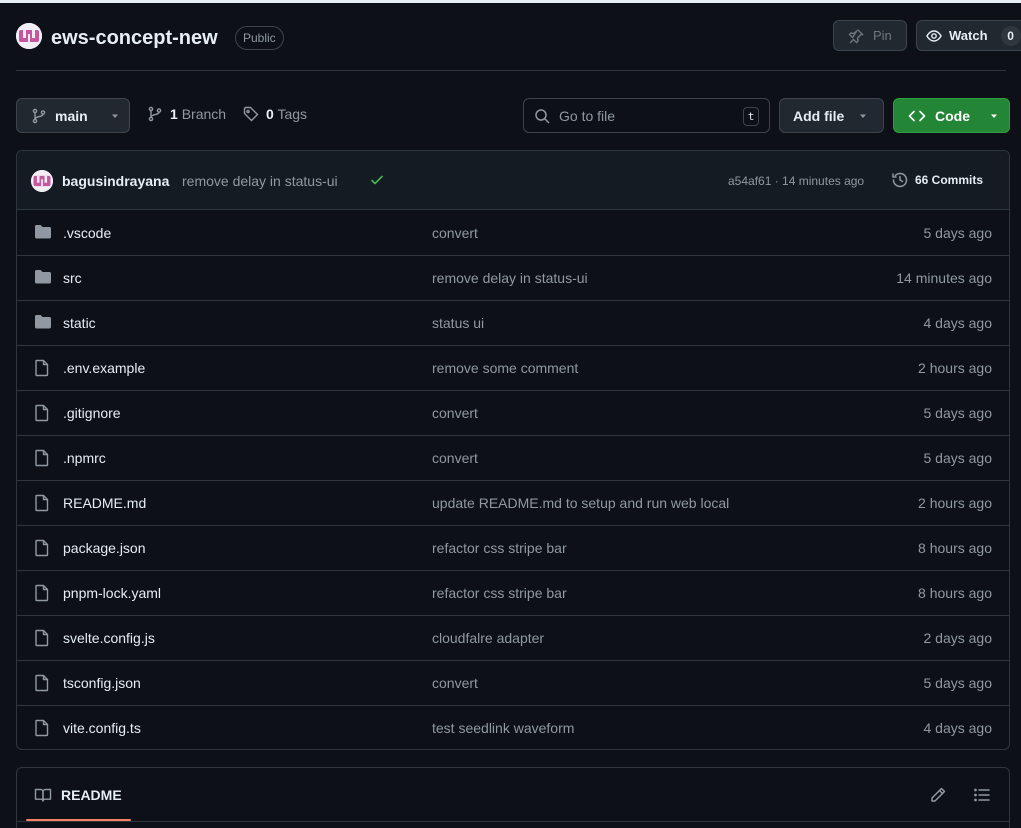 The width and height of the screenshot is (1021, 828). What do you see at coordinates (91, 795) in the screenshot?
I see `readme-tab-label: README` at bounding box center [91, 795].